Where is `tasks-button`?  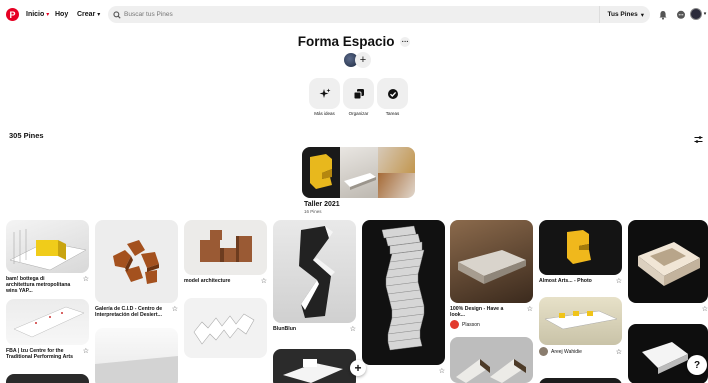 tasks-button is located at coordinates (392, 93).